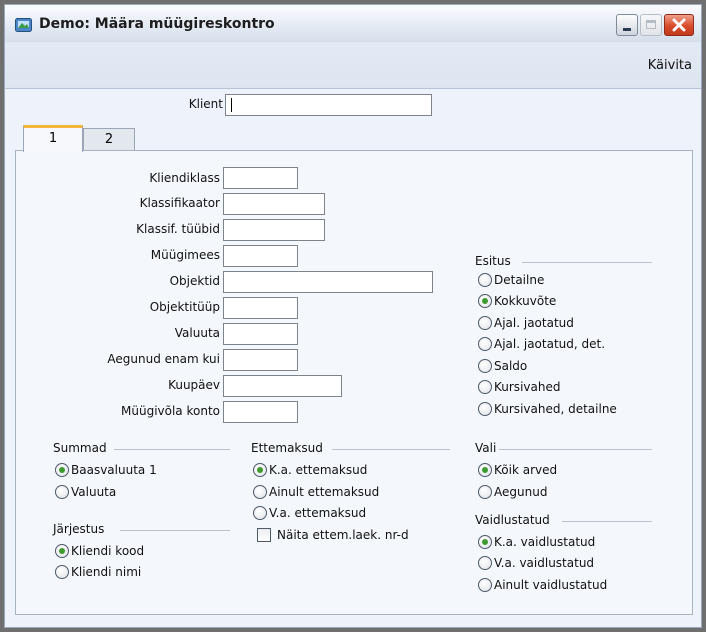  I want to click on klassif-tyybid-label: Klassif. tüübid, so click(178, 229).